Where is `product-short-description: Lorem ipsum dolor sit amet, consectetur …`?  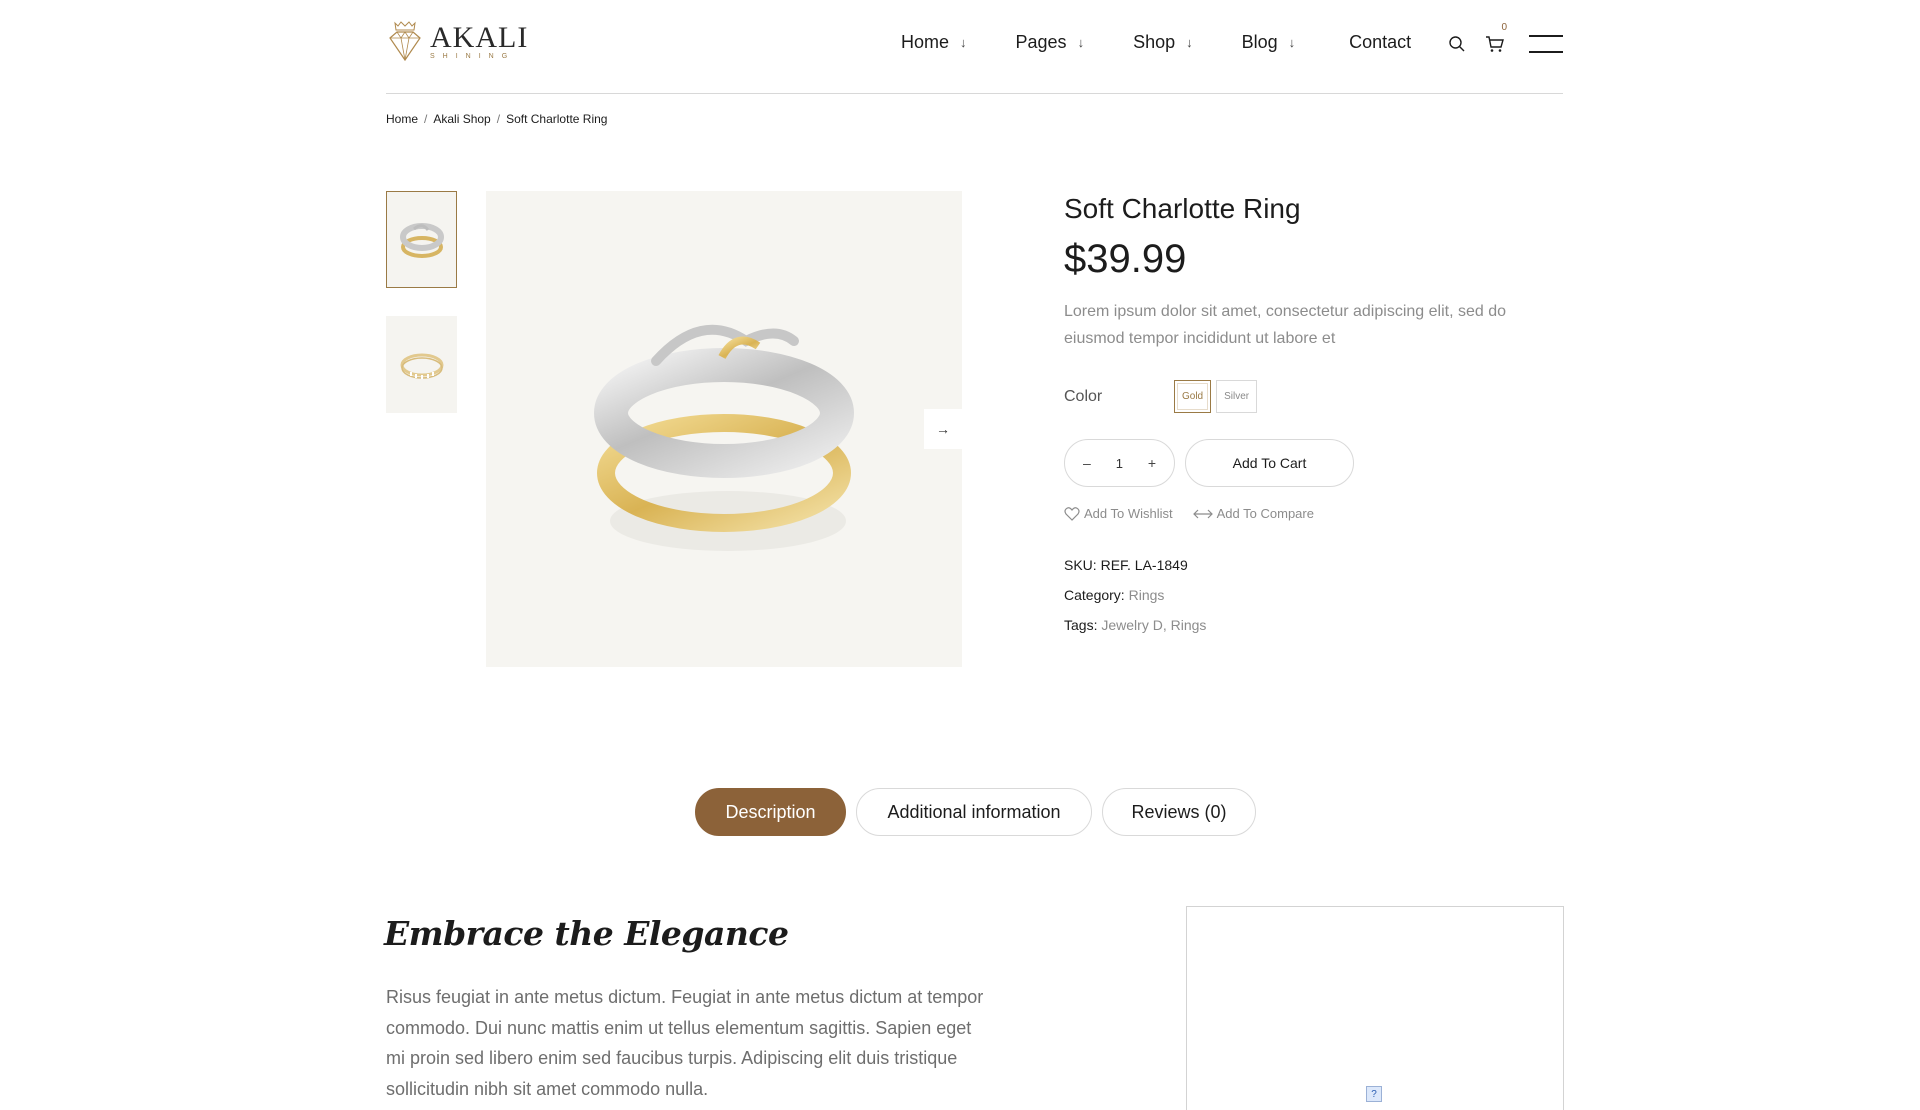 product-short-description: Lorem ipsum dolor sit amet, consectetur … is located at coordinates (1285, 325).